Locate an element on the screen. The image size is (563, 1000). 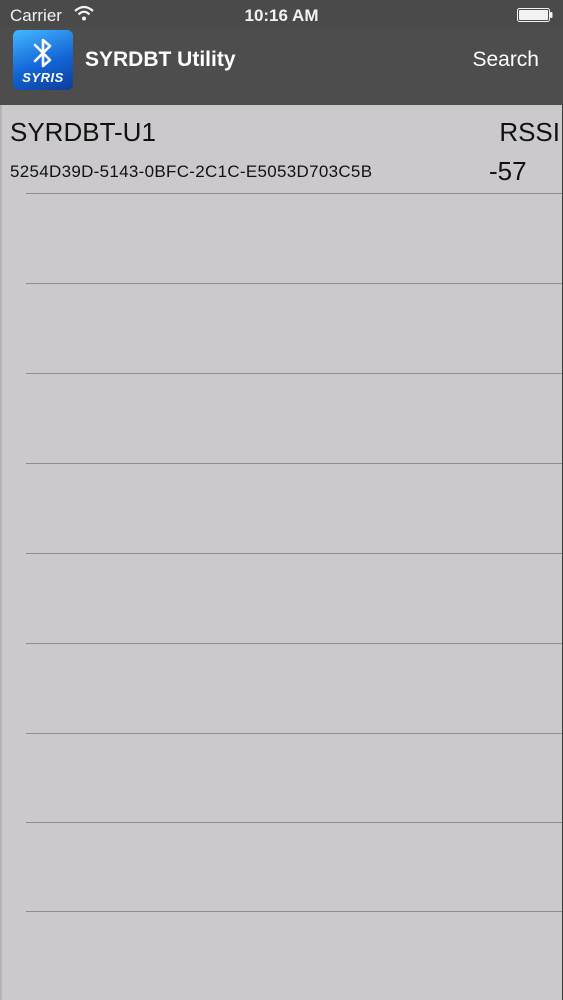
status-bar: Carrier 10:16 AM is located at coordinates (281, 15).